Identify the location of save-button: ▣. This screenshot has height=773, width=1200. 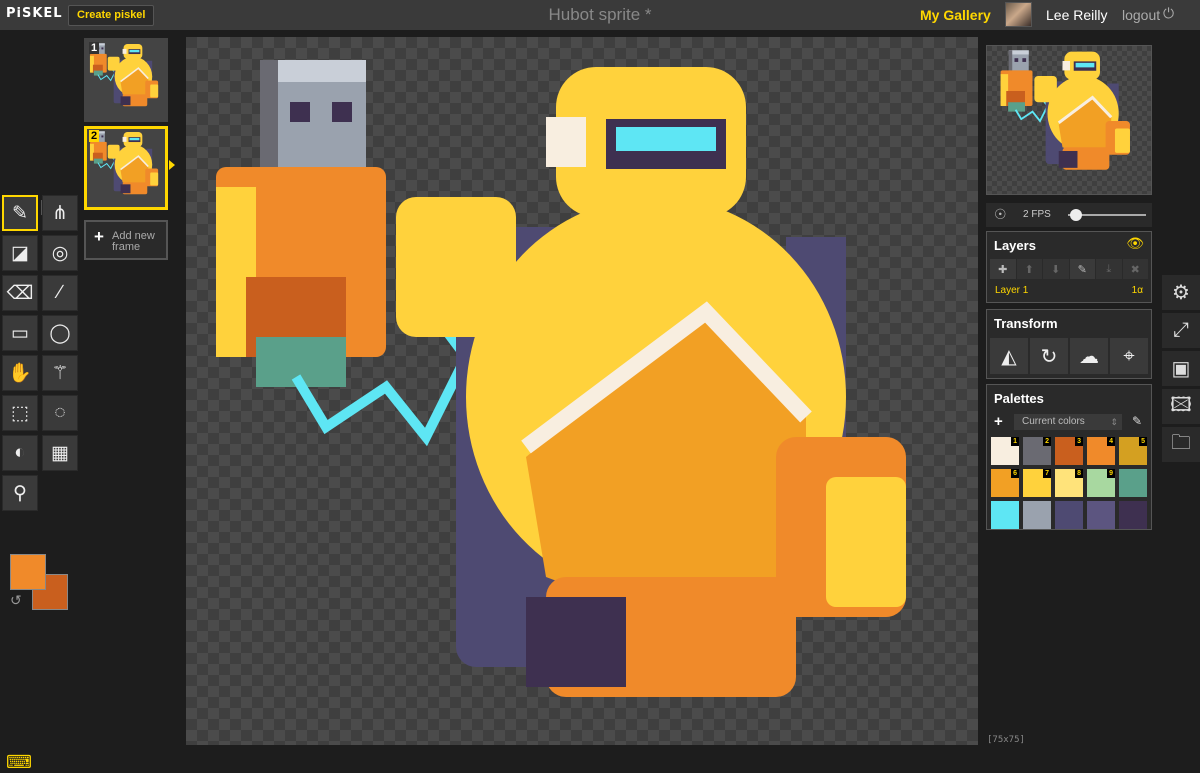
(1181, 369).